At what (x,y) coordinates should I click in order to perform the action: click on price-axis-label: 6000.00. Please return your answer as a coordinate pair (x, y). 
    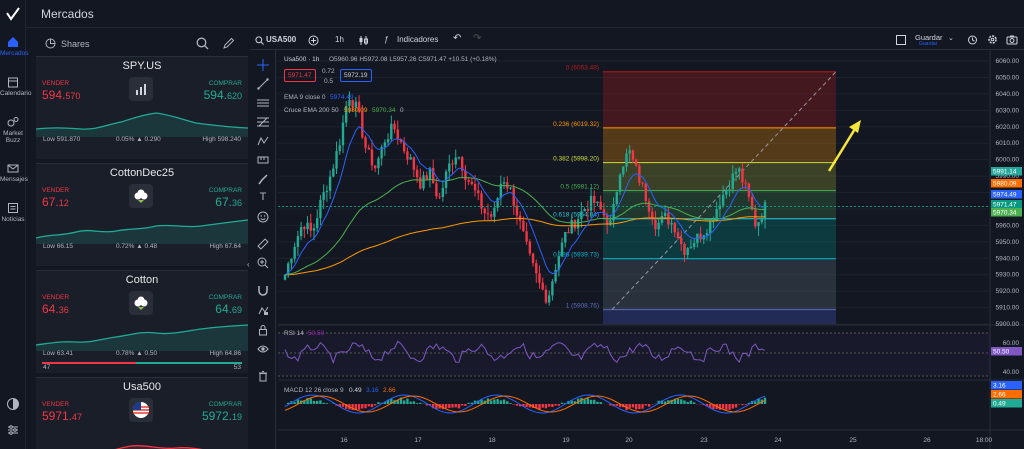
    Looking at the image, I should click on (1008, 160).